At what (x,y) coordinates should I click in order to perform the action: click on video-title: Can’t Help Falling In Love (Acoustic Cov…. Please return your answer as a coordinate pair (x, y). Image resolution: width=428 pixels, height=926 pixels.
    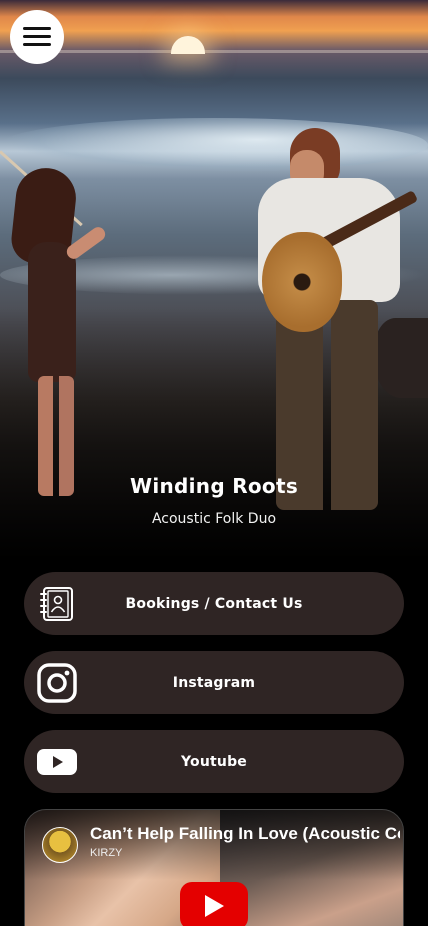
    Looking at the image, I should click on (245, 834).